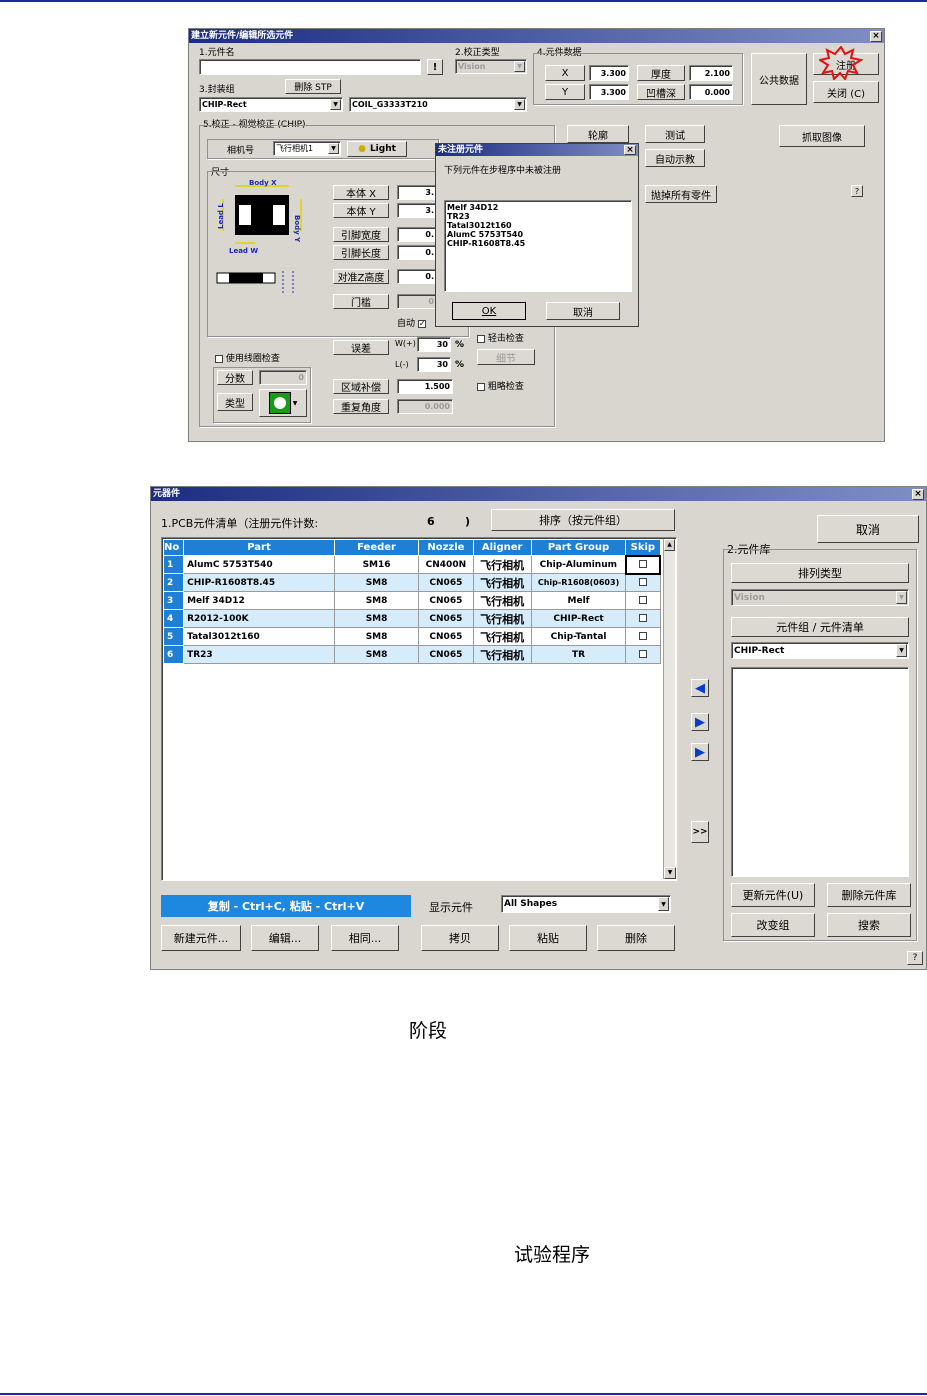  What do you see at coordinates (675, 134) in the screenshot?
I see `test-button: 测试` at bounding box center [675, 134].